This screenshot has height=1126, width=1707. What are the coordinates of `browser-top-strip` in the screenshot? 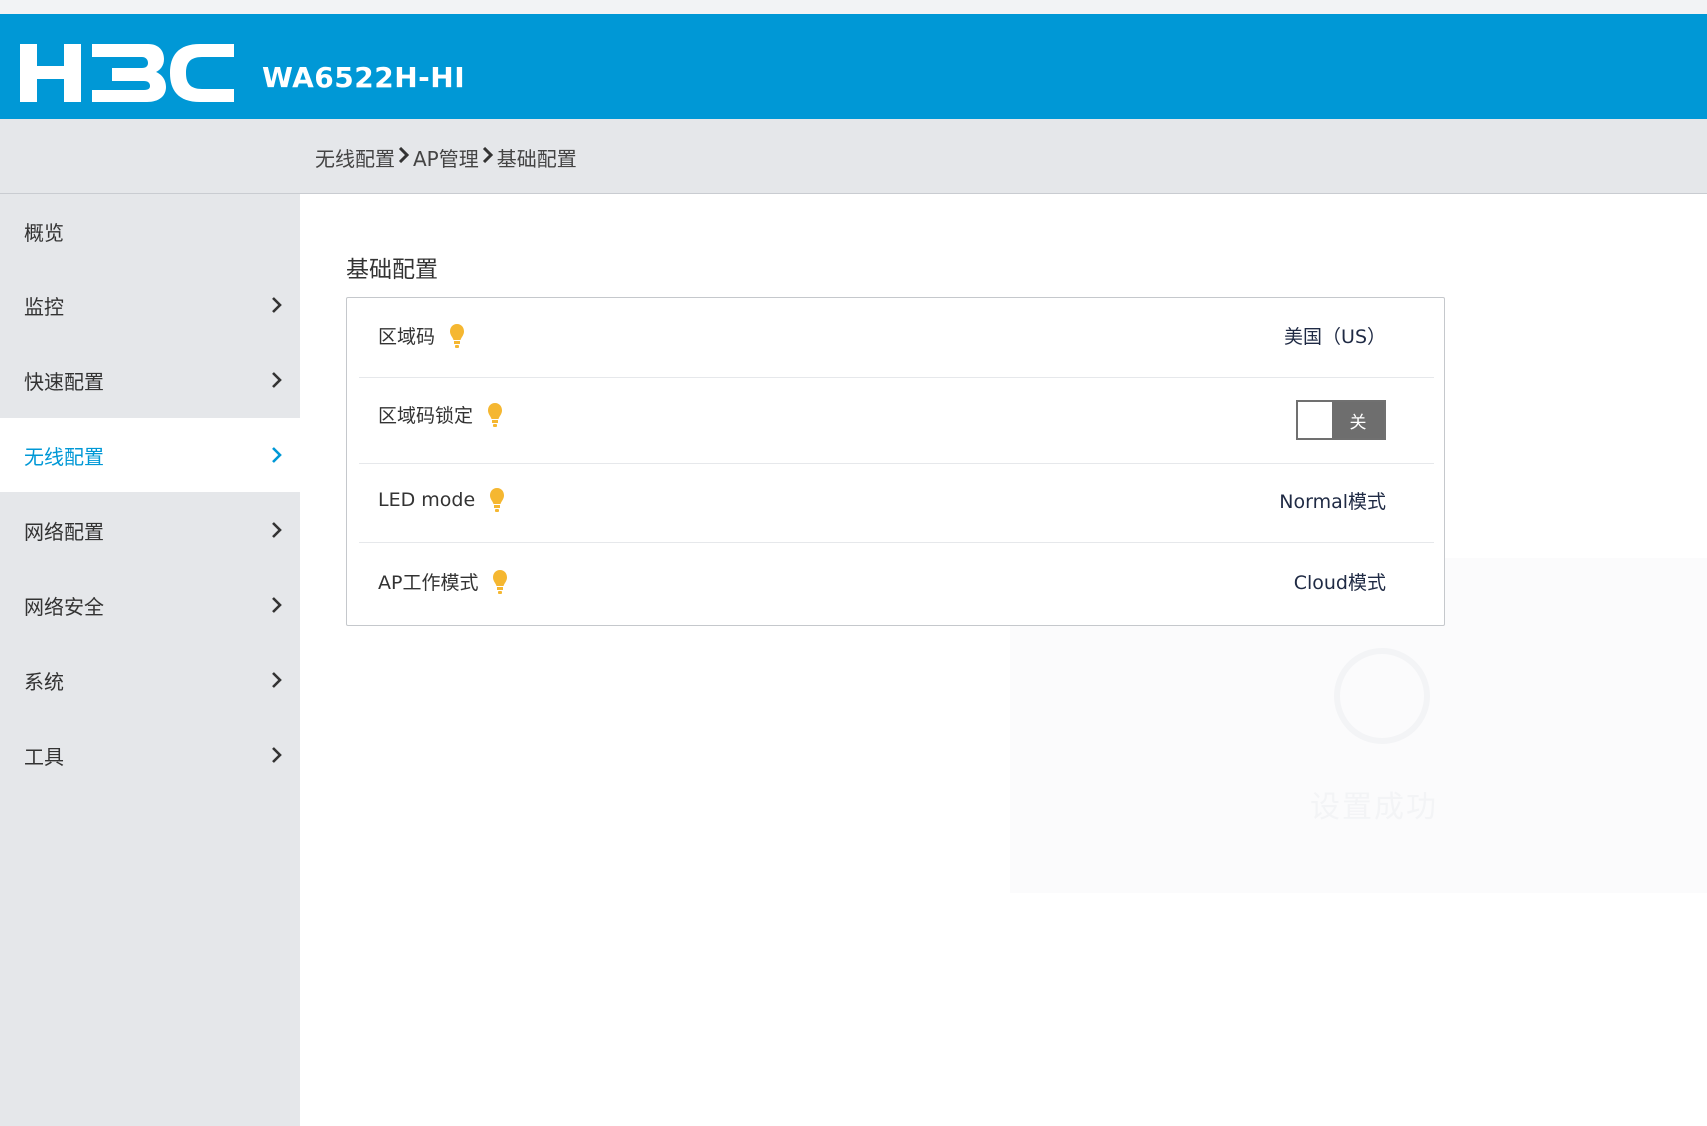 It's located at (853, 7).